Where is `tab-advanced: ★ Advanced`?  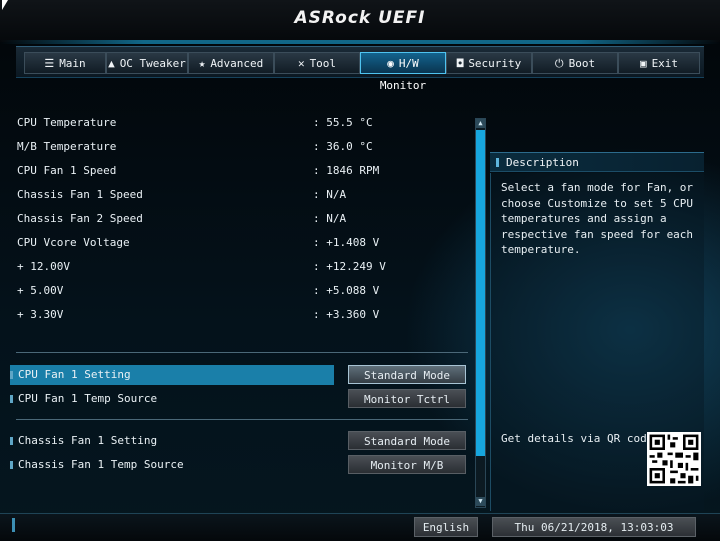 tab-advanced: ★ Advanced is located at coordinates (231, 63).